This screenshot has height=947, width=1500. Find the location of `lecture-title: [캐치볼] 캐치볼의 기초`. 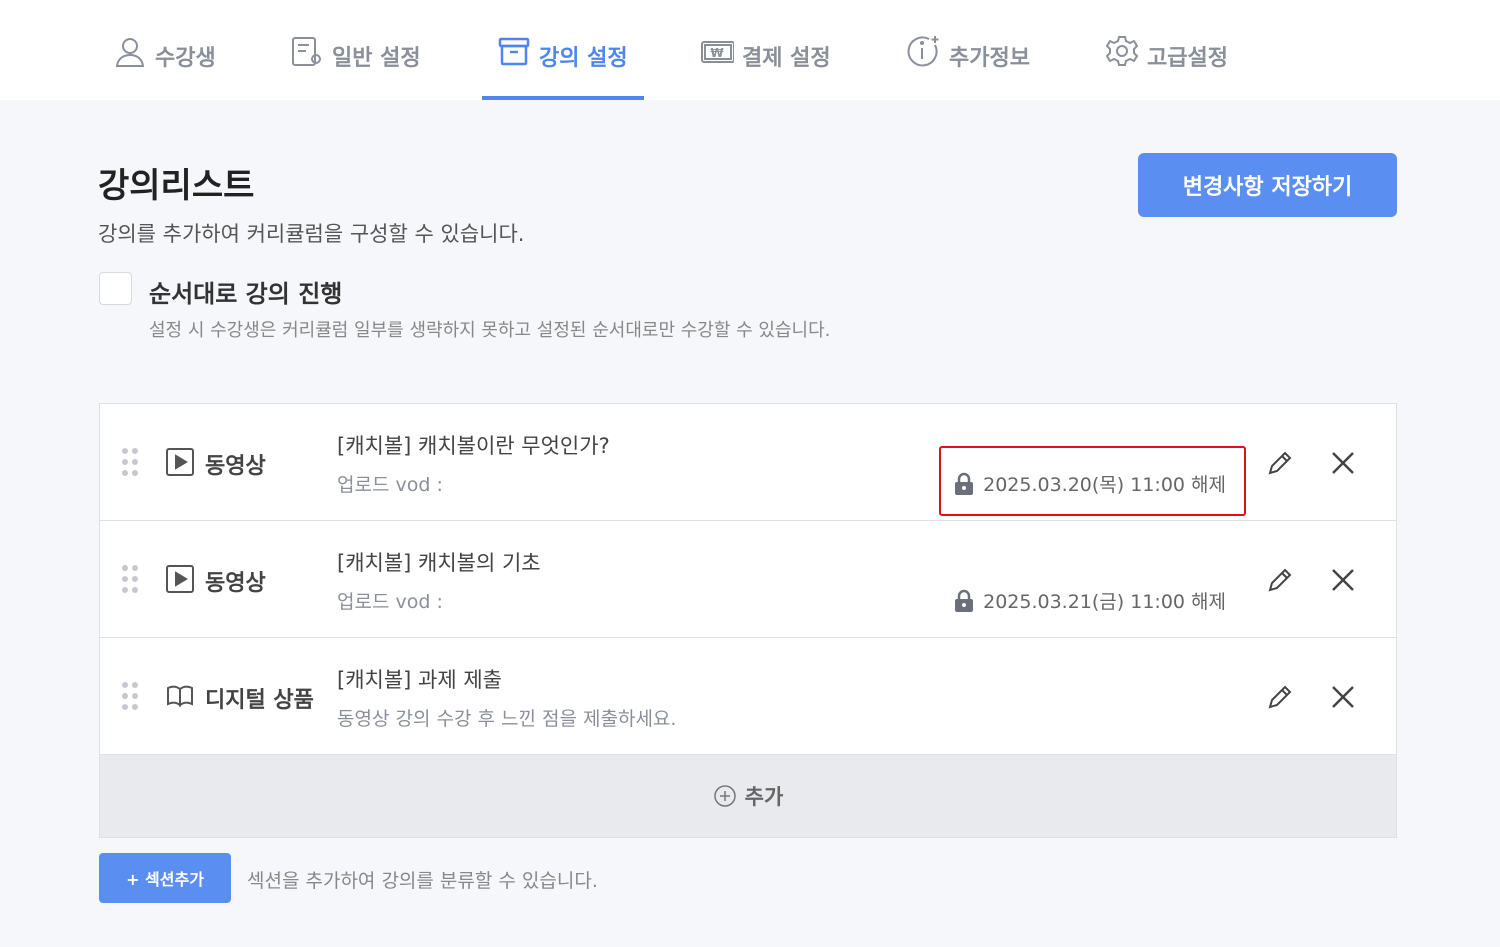

lecture-title: [캐치볼] 캐치볼의 기초 is located at coordinates (439, 563).